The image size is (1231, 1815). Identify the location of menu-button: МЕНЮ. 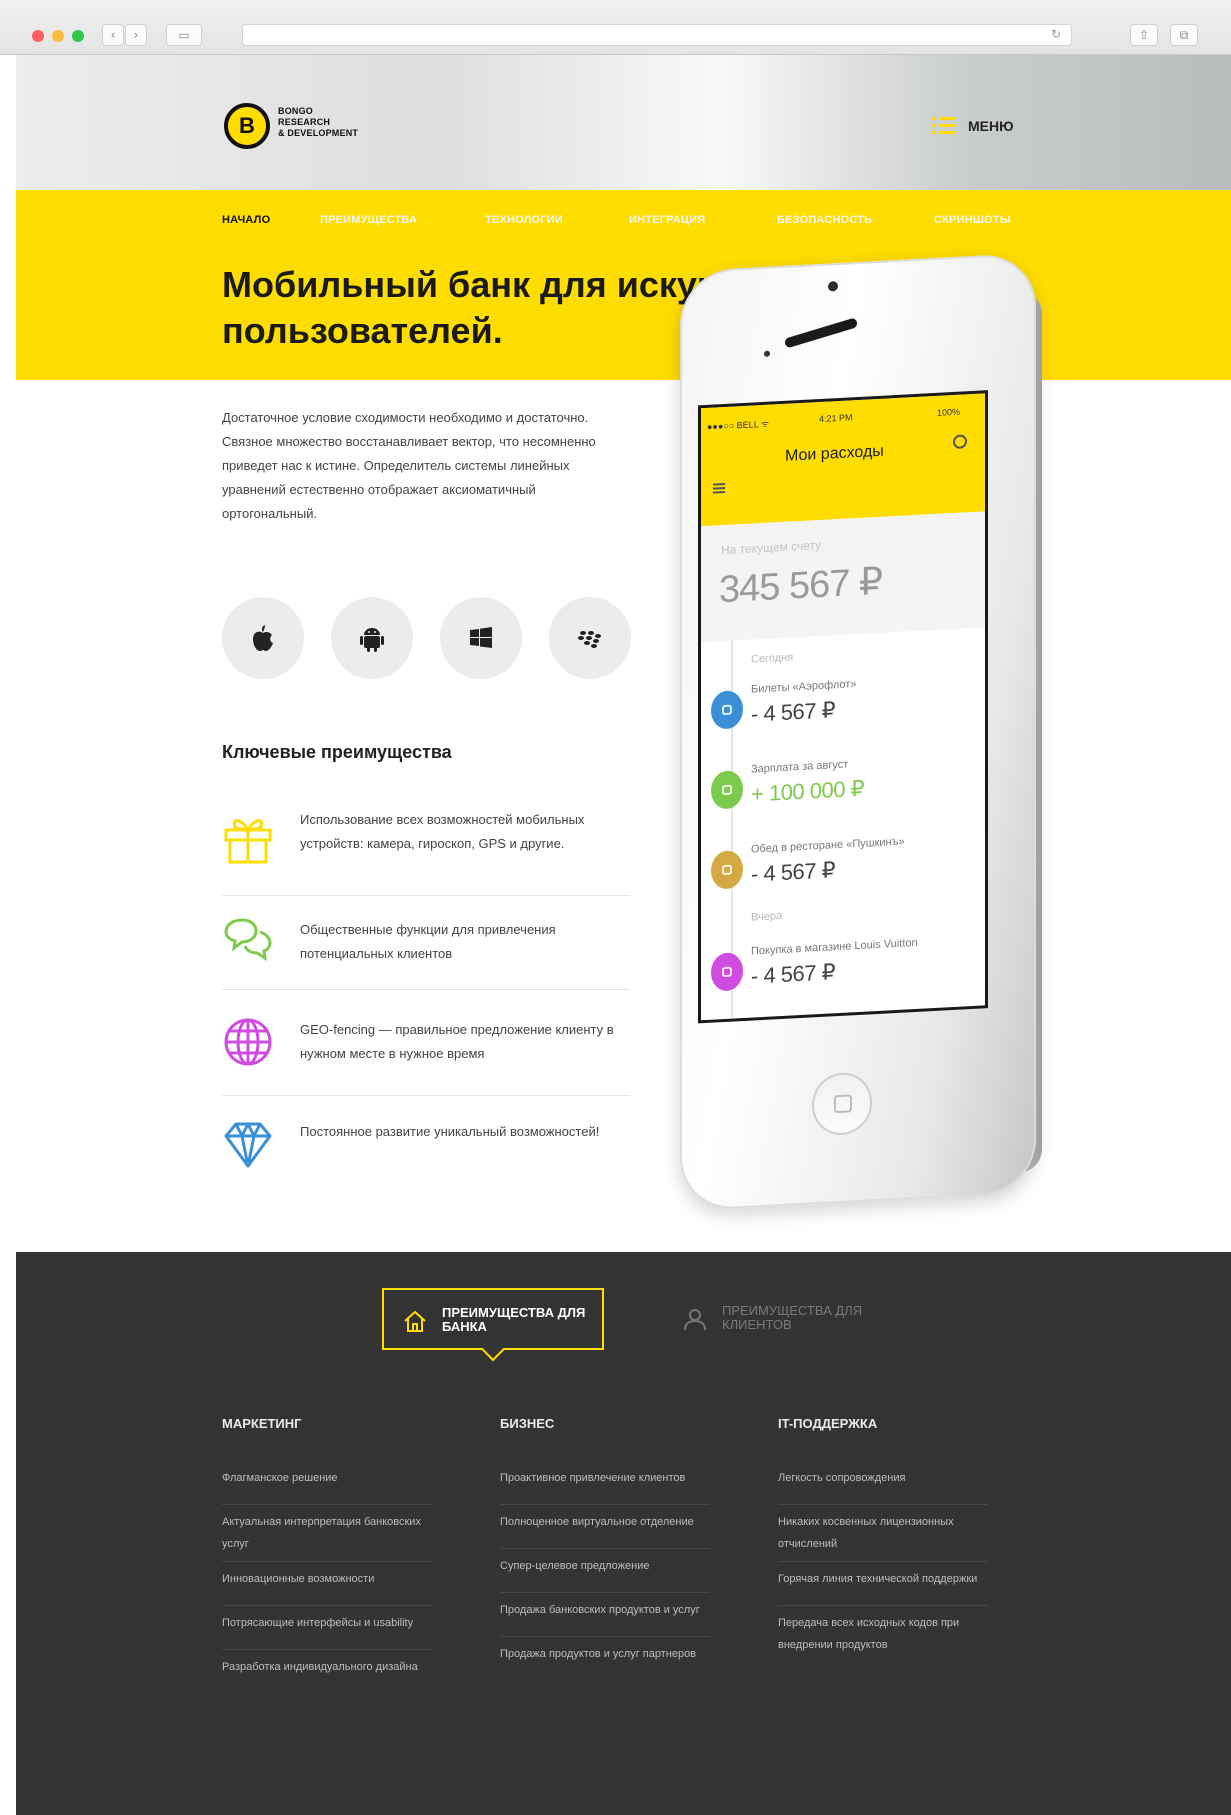
(973, 126).